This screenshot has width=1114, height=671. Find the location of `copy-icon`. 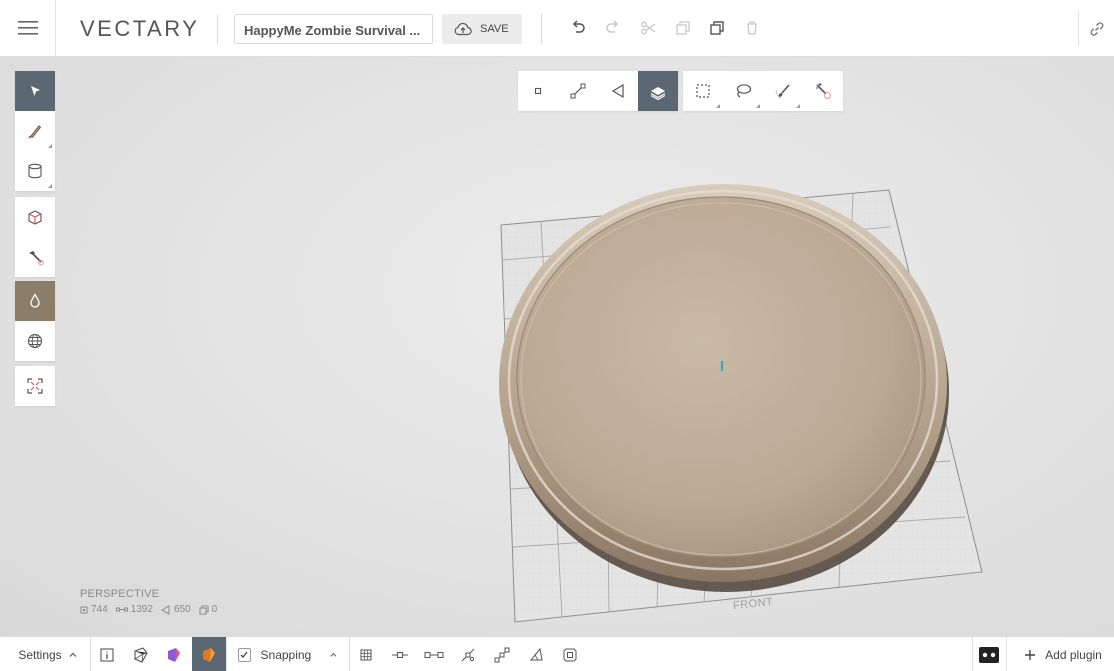

copy-icon is located at coordinates (683, 28).